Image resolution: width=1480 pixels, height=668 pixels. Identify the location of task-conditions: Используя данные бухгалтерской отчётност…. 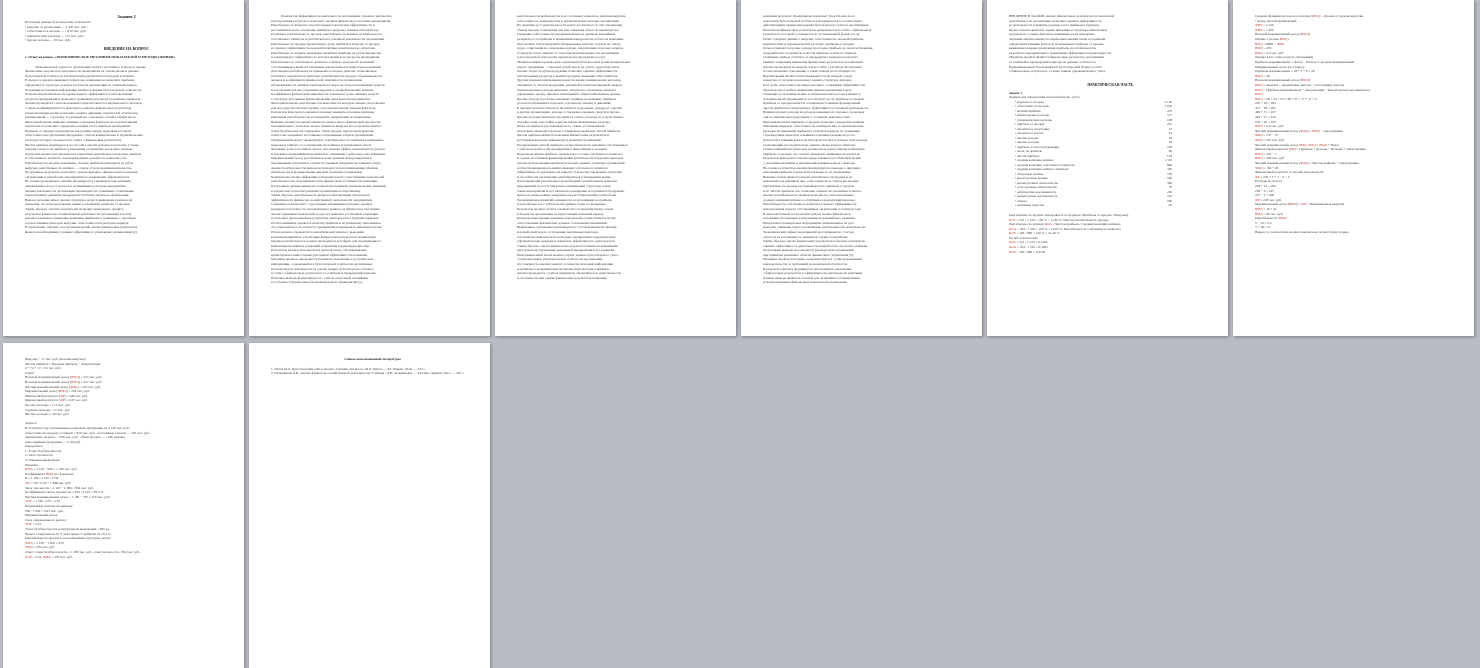
(126, 31).